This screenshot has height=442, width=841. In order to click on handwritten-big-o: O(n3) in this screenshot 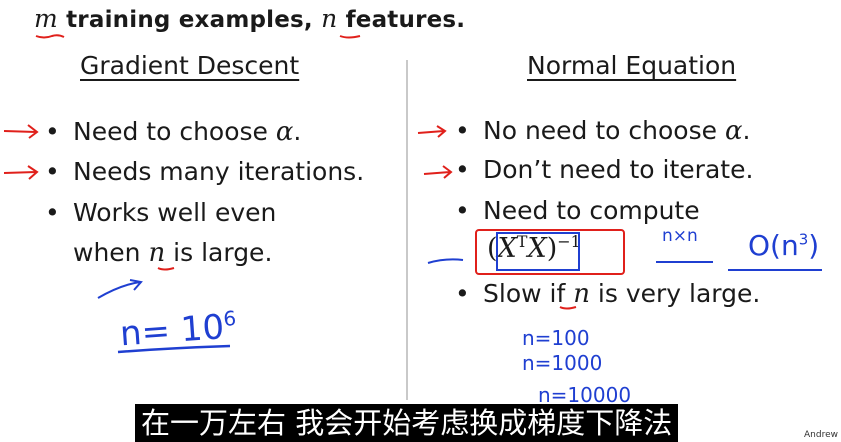, I will do `click(784, 245)`.